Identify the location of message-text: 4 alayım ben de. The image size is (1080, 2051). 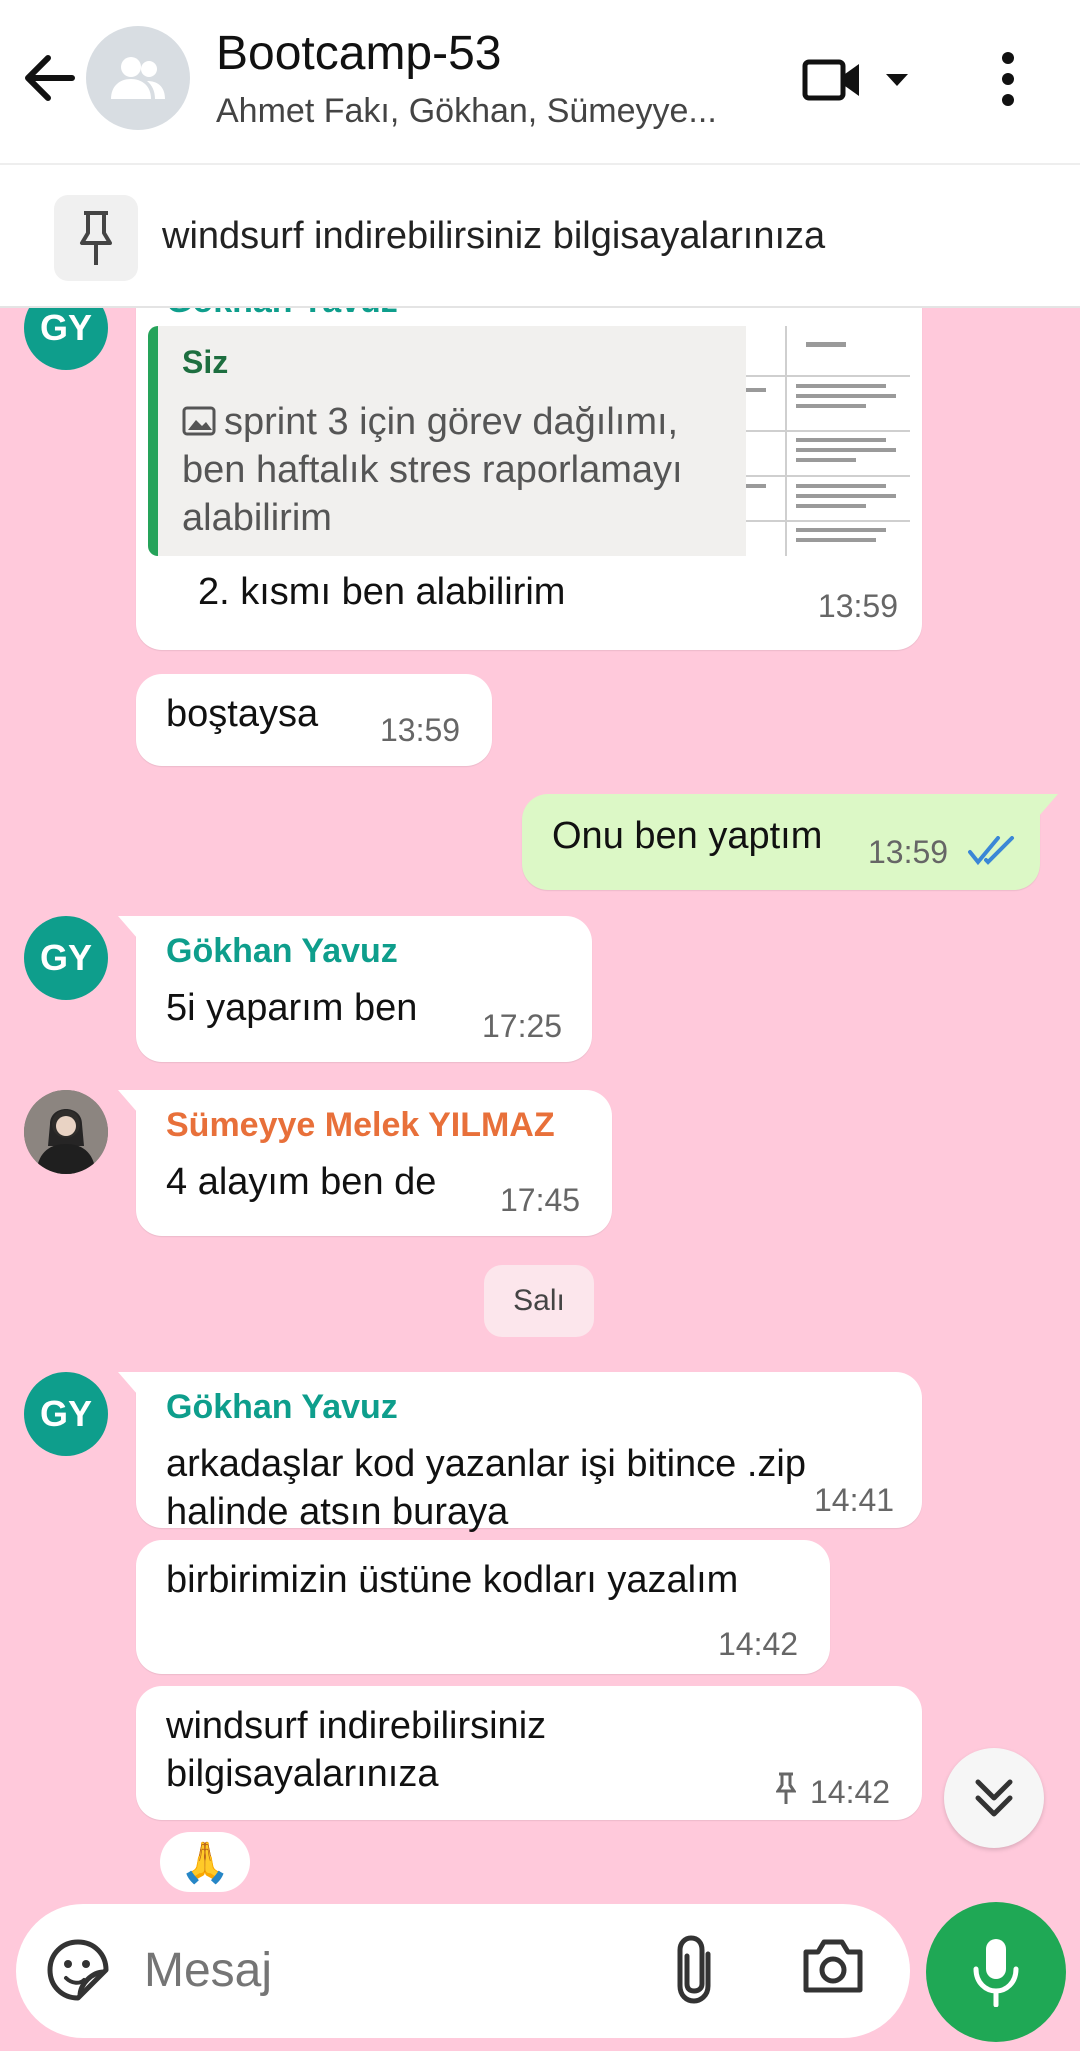
(301, 1182).